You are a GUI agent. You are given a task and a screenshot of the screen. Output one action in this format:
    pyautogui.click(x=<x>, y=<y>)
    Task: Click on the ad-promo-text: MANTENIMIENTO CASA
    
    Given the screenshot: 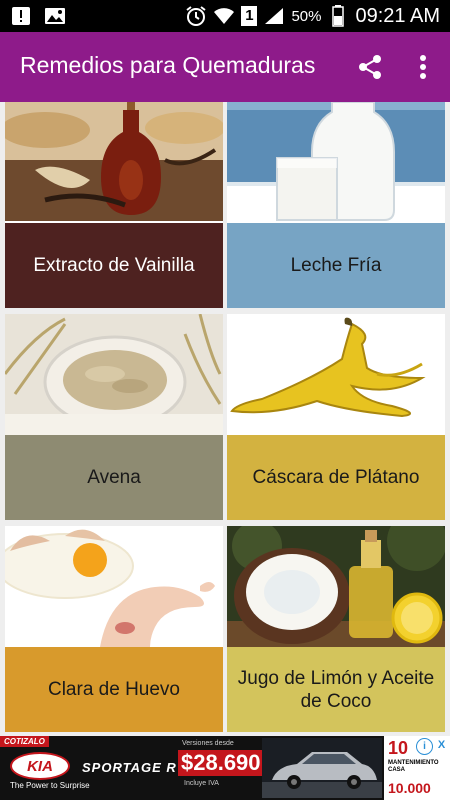 What is the action you would take?
    pyautogui.click(x=413, y=766)
    